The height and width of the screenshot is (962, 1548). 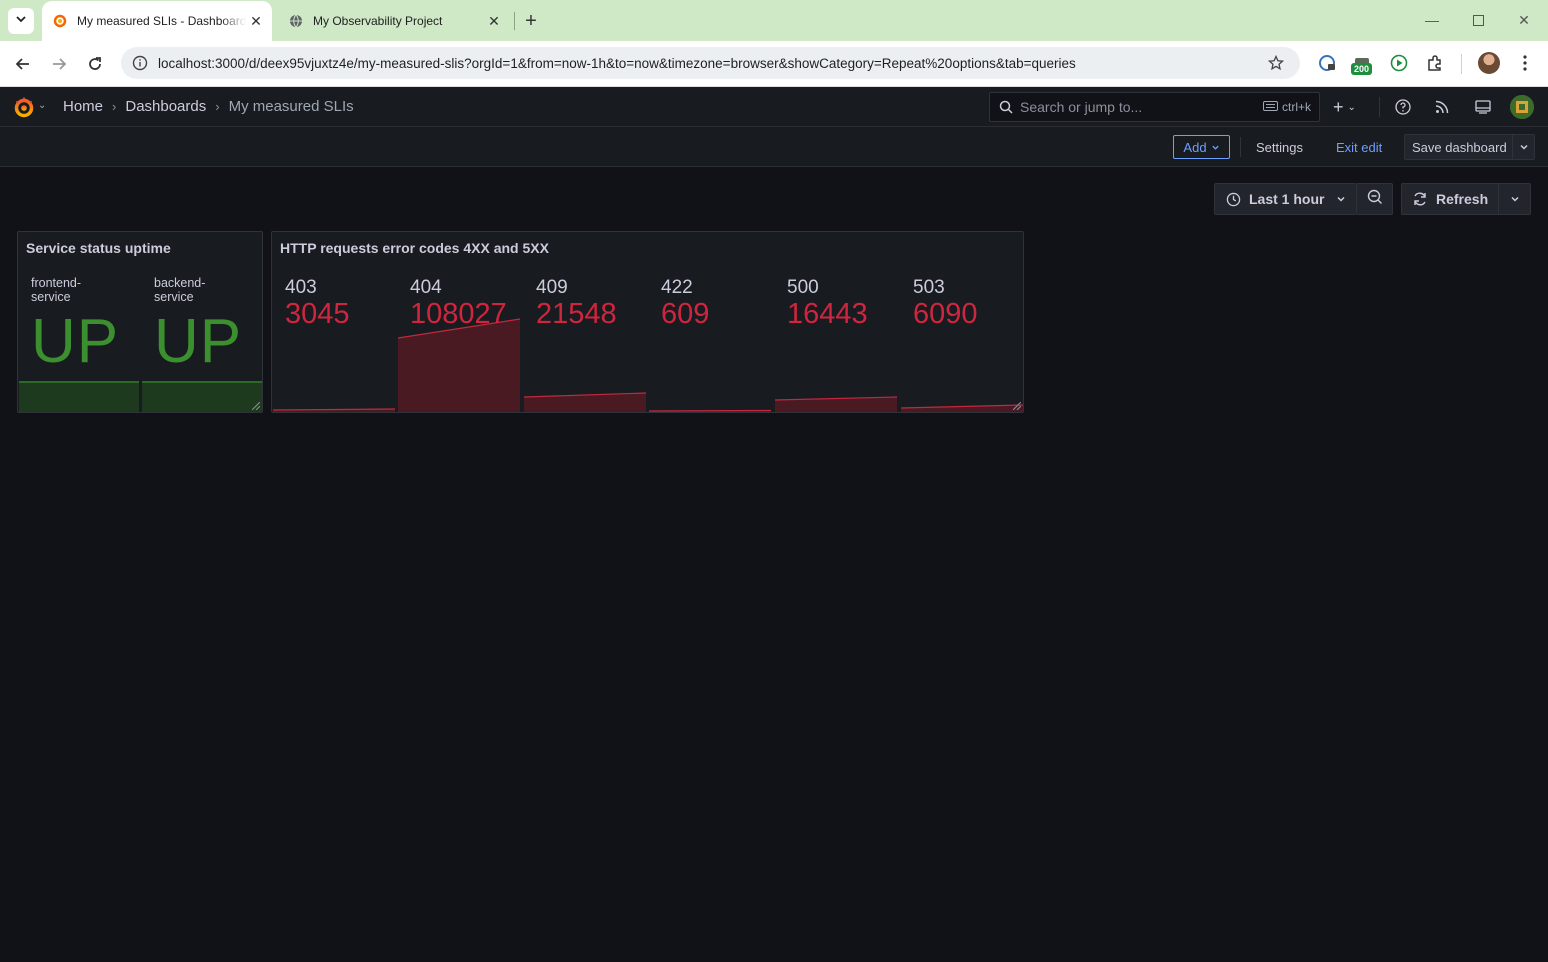 What do you see at coordinates (774, 147) in the screenshot?
I see `dashboard-edit-toolbar: Add Settings Exit edit Save dashboard` at bounding box center [774, 147].